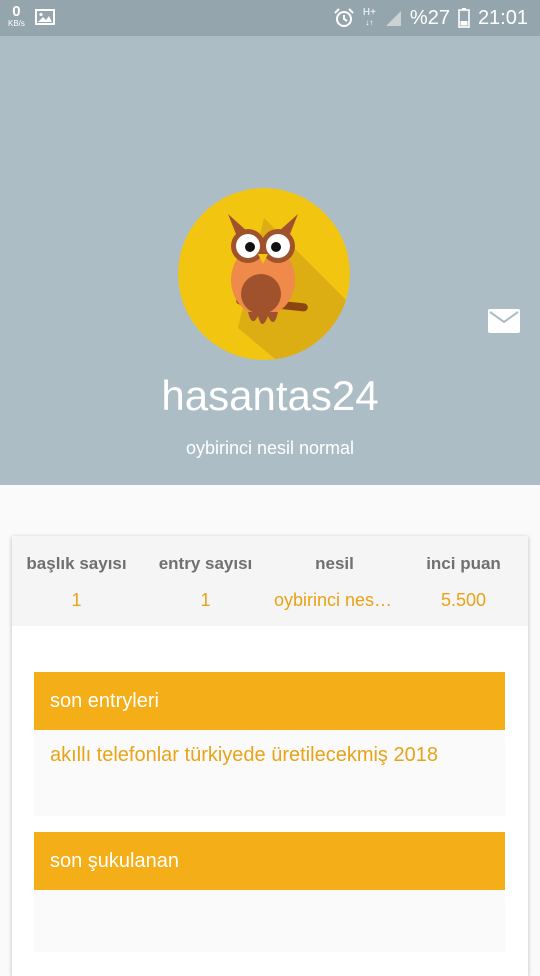  What do you see at coordinates (502, 17) in the screenshot?
I see `clock: 21:01` at bounding box center [502, 17].